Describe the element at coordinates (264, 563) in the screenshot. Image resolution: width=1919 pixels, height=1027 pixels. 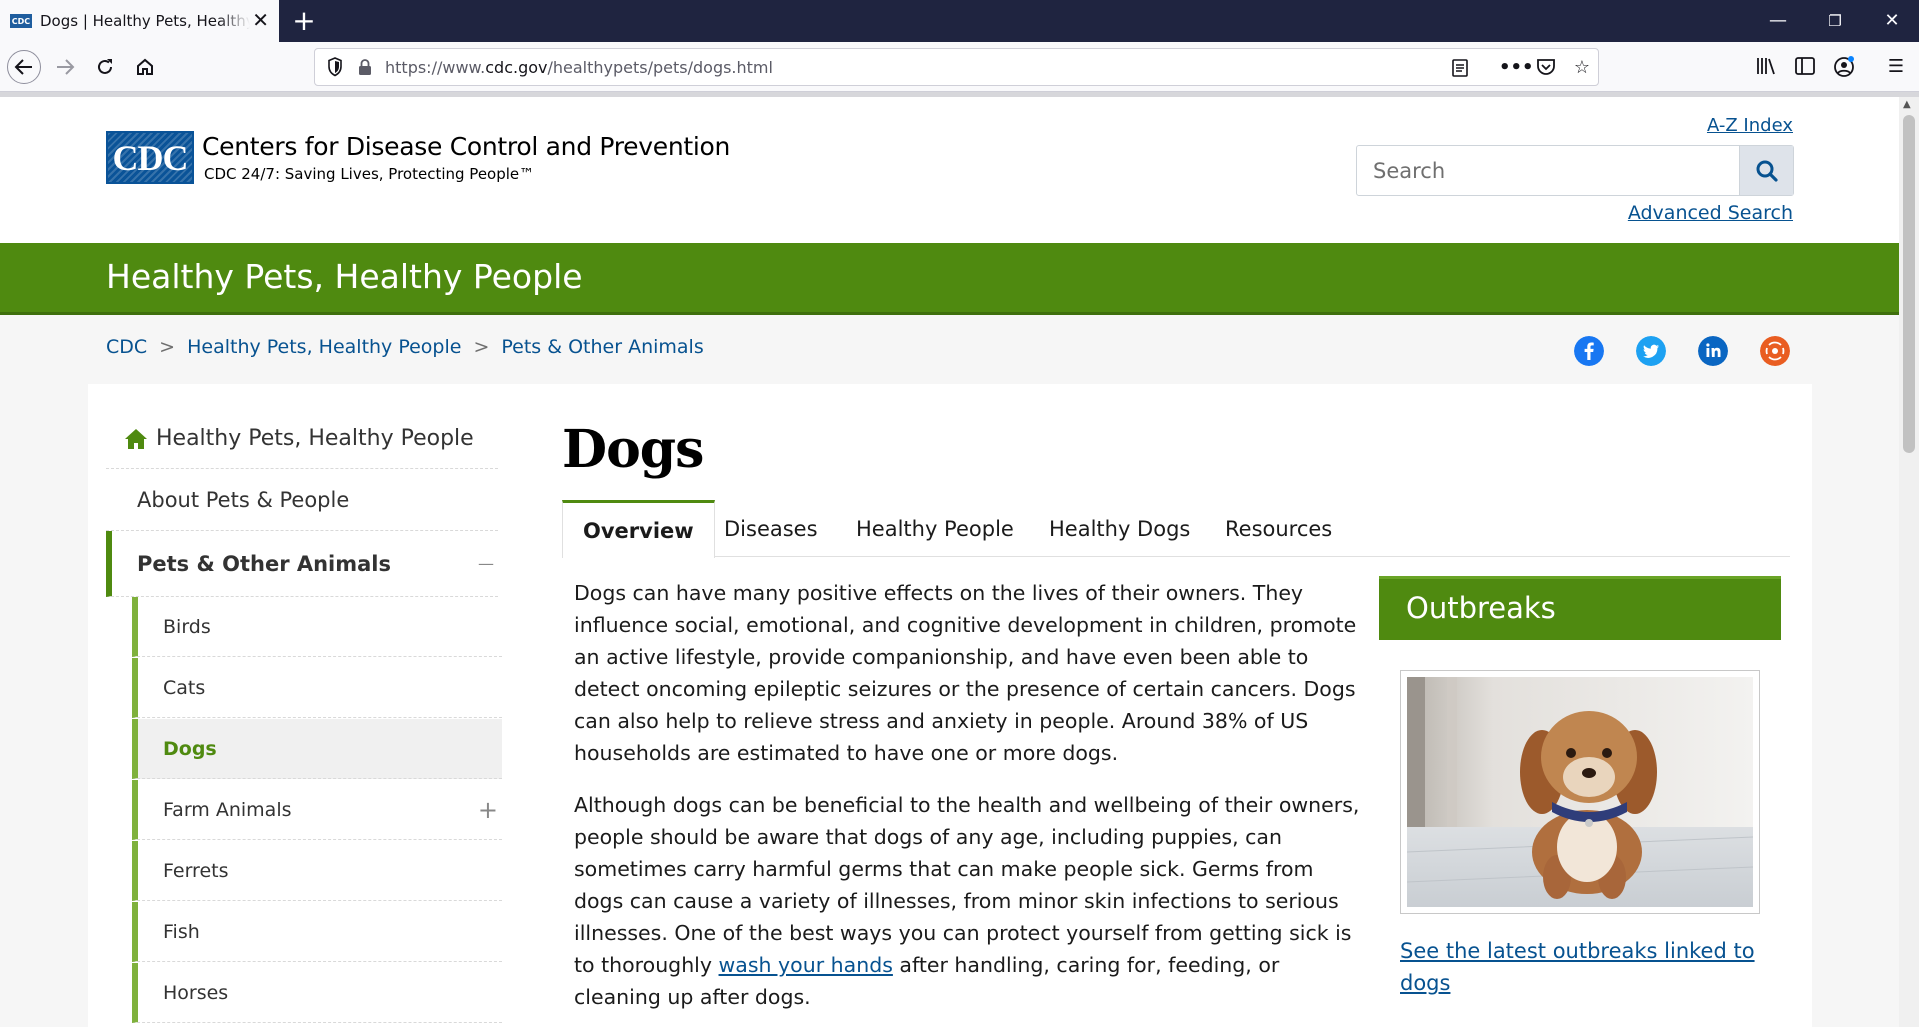
I see `sidebar-item-label: Pets & Other Animals` at that location.